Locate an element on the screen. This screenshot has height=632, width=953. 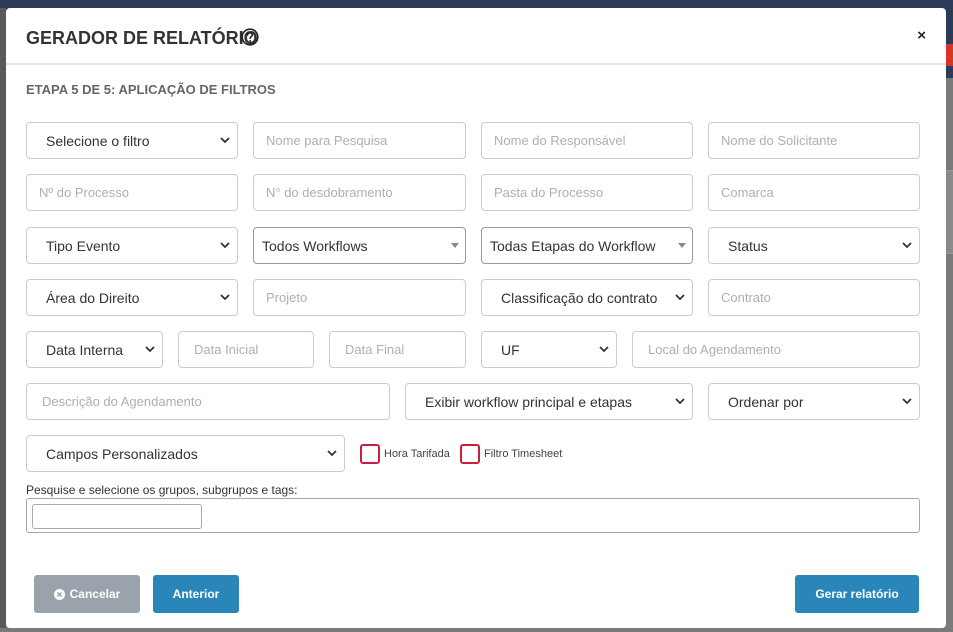
district-input: Comarca is located at coordinates (814, 192).